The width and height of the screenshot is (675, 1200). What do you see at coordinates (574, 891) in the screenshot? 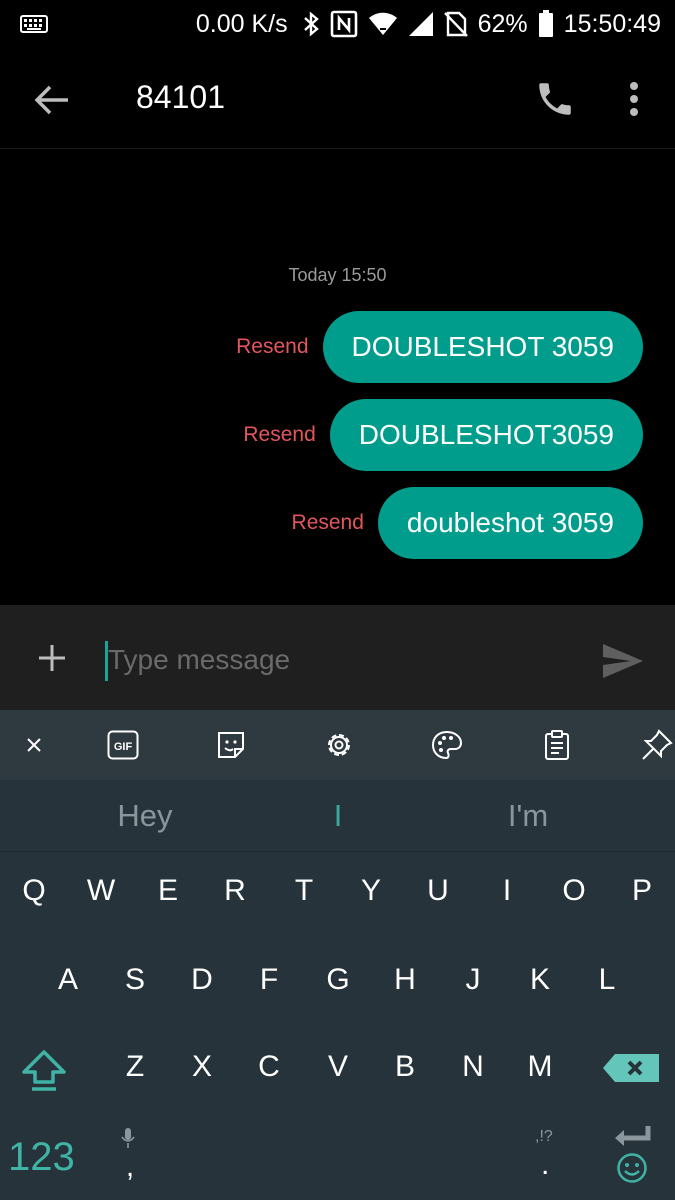
I see `key-o: O` at bounding box center [574, 891].